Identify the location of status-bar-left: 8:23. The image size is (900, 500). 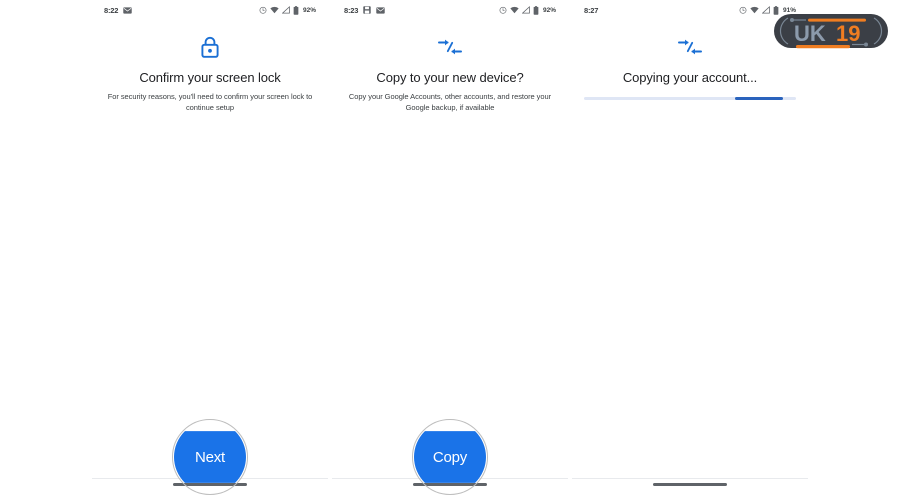
(364, 10).